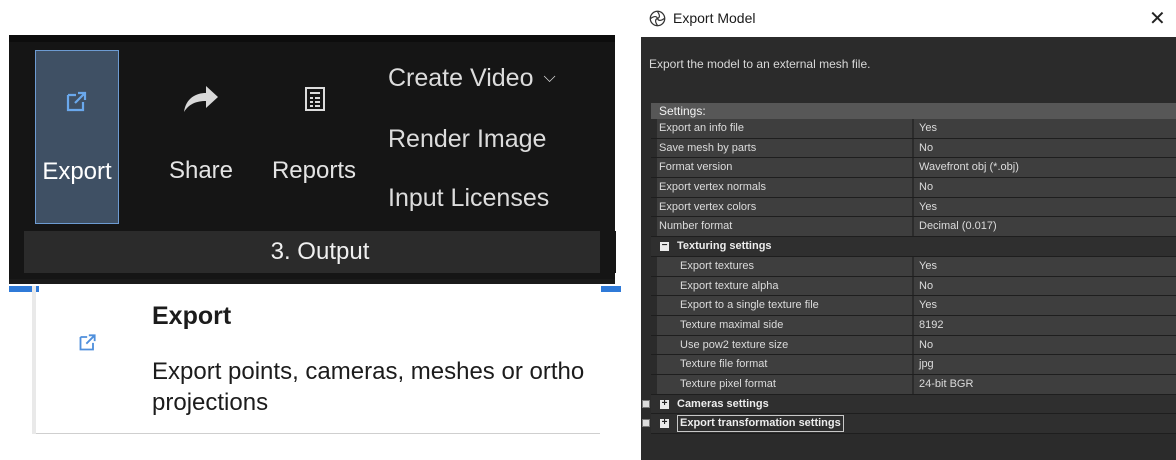 The height and width of the screenshot is (460, 1176). I want to click on input-licenses-button: Input Licenses, so click(468, 198).